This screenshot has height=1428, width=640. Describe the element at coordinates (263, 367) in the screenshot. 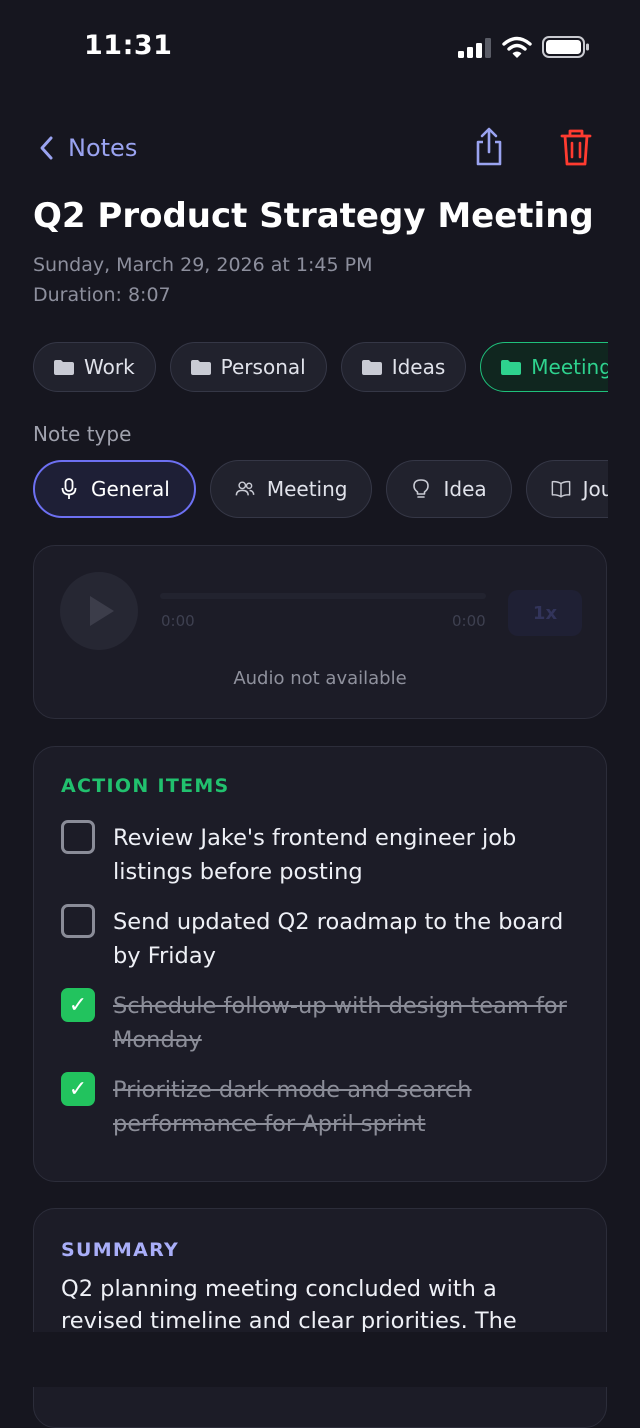

I see `folder-chip-label: Personal` at that location.